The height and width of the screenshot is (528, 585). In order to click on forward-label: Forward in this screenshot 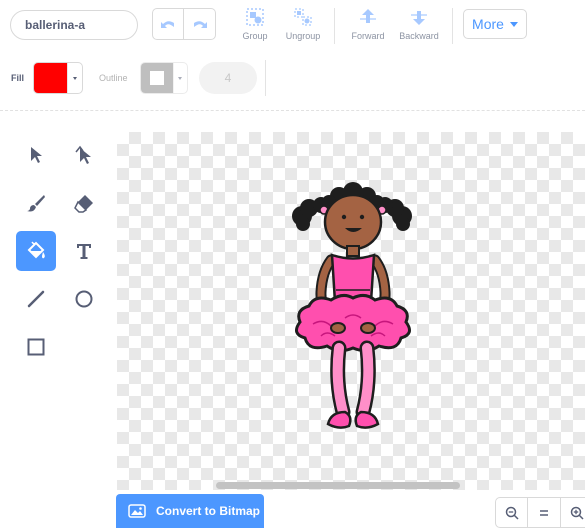, I will do `click(368, 36)`.